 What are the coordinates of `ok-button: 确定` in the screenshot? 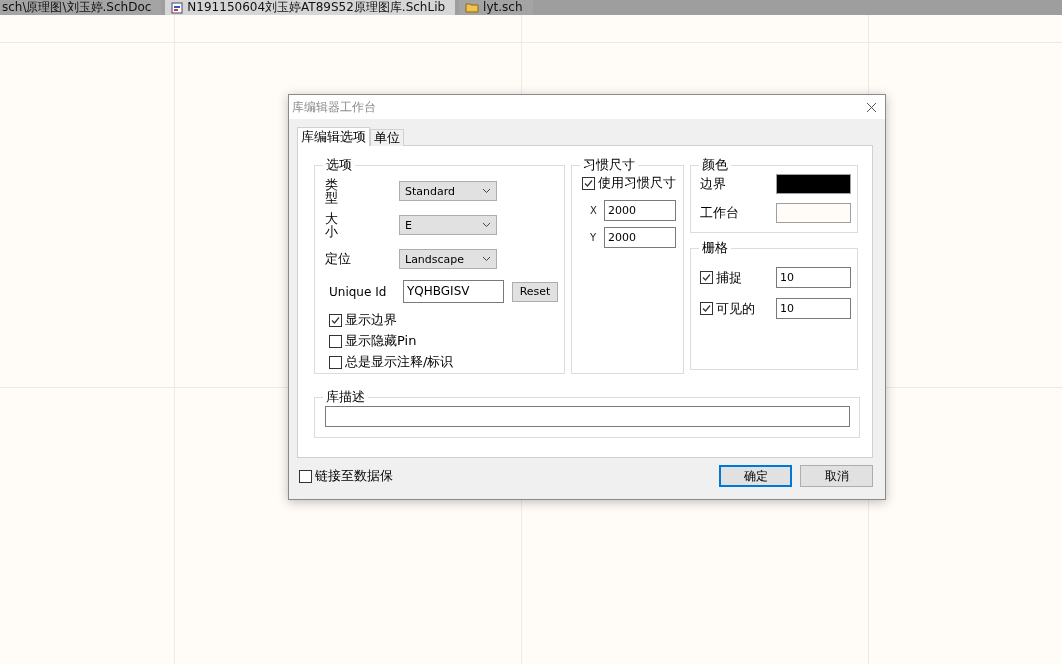 It's located at (755, 476).